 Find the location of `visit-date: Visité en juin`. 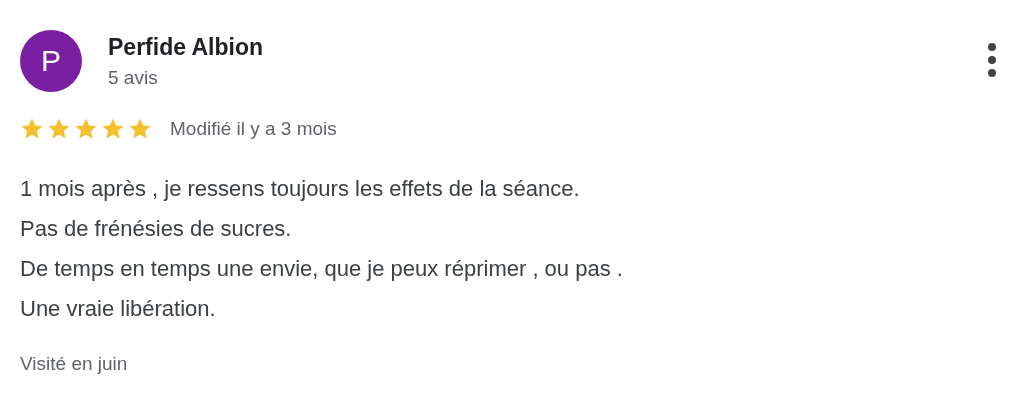

visit-date: Visité en juin is located at coordinates (74, 364).